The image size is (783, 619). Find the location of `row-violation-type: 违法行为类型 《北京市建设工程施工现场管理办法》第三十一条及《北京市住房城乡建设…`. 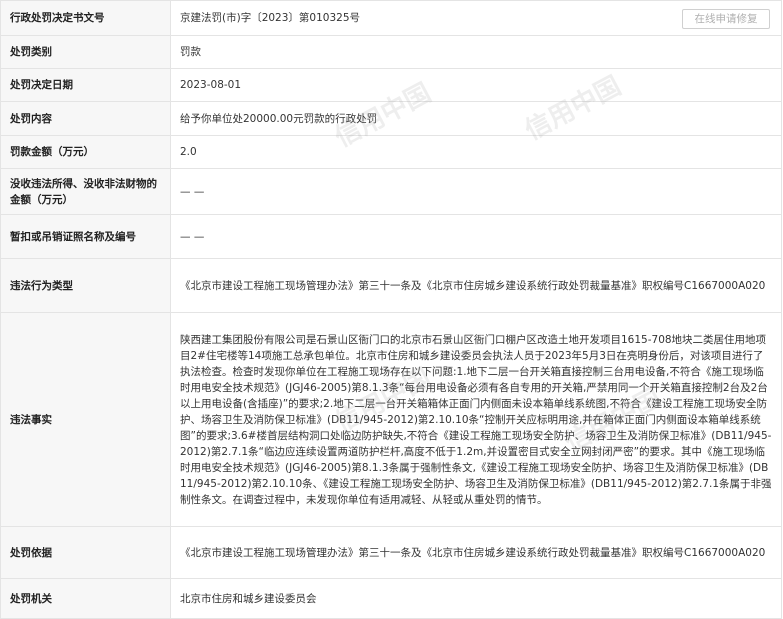

row-violation-type: 违法行为类型 《北京市建设工程施工现场管理办法》第三十一条及《北京市住房城乡建设… is located at coordinates (391, 285).